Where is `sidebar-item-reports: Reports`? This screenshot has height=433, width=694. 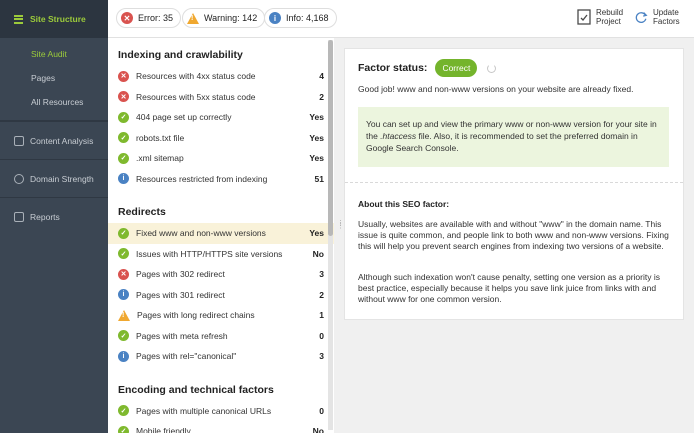
sidebar-item-reports: Reports is located at coordinates (54, 216).